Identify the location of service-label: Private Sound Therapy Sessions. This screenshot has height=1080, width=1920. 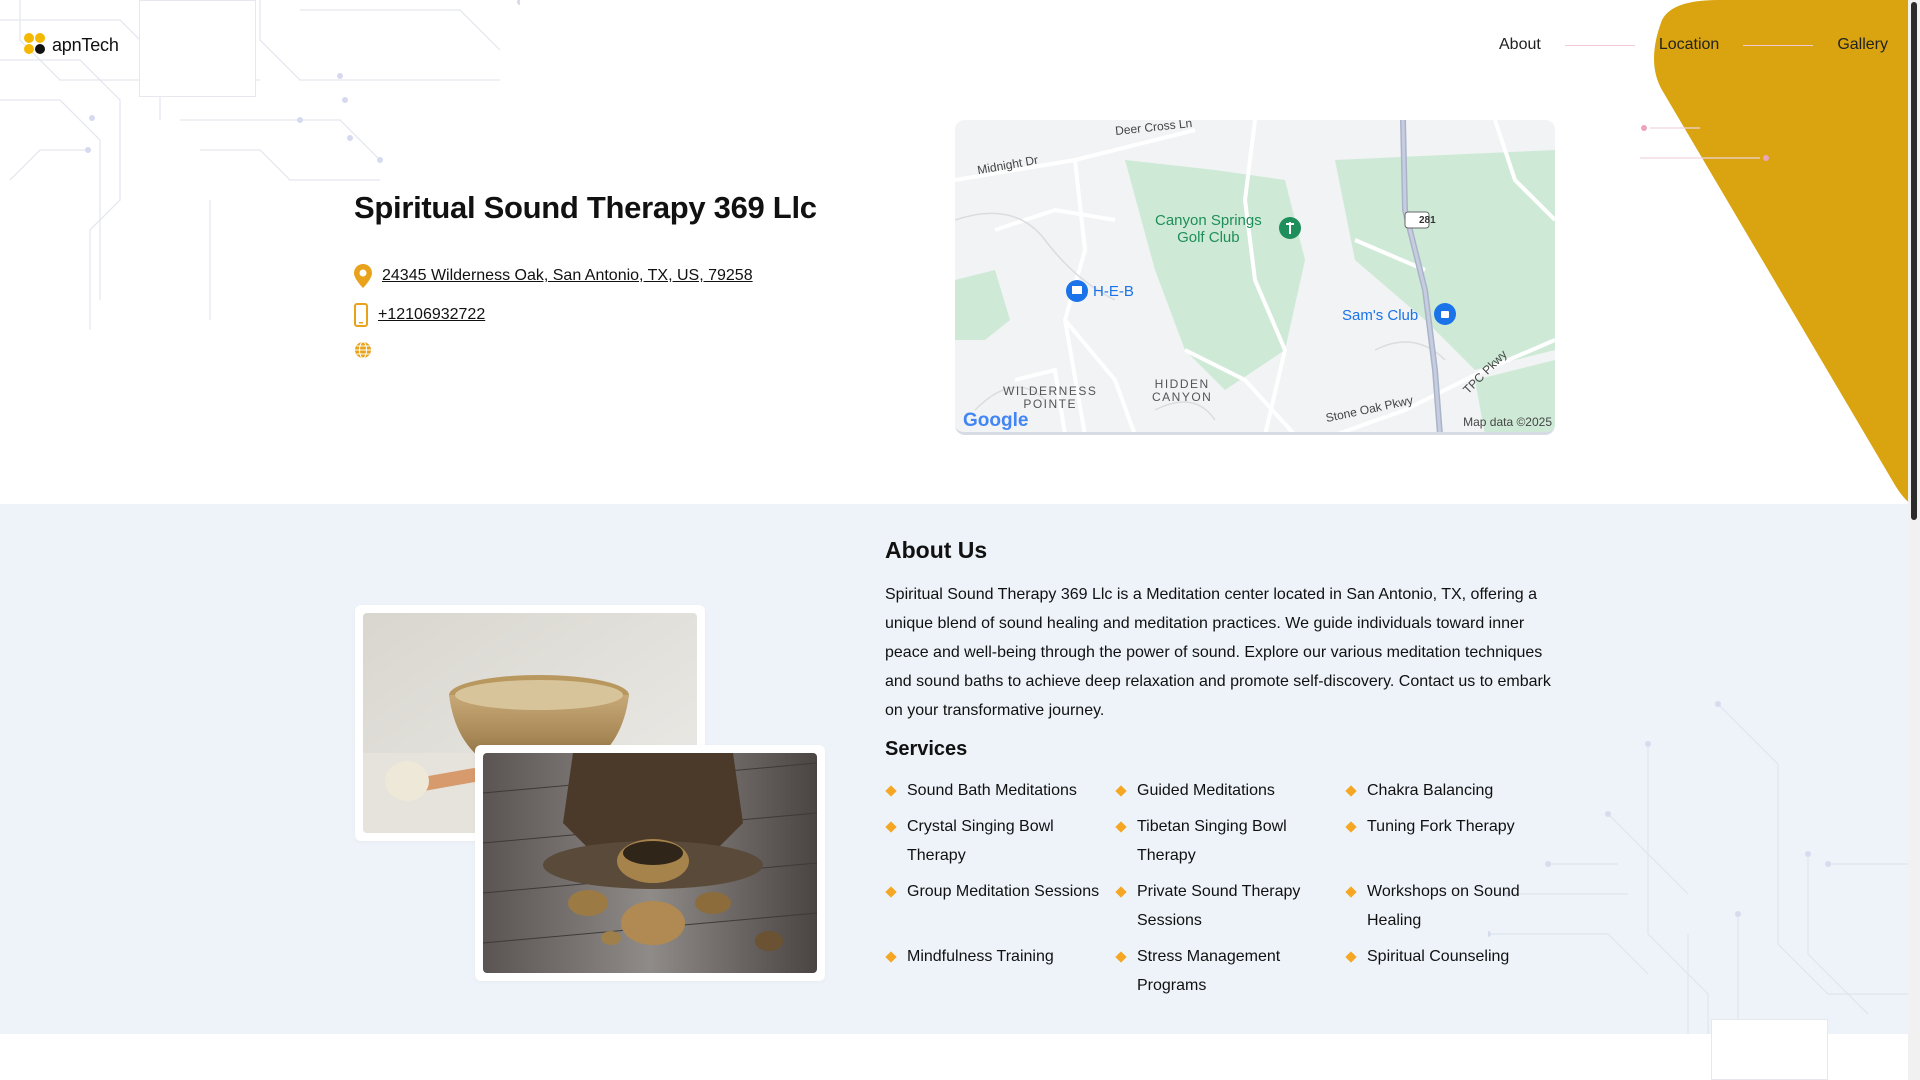
(1219, 906).